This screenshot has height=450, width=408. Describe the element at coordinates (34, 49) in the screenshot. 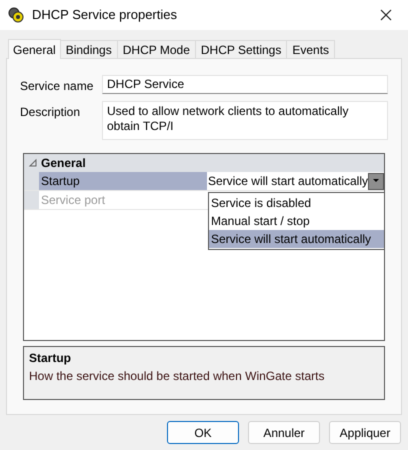

I see `tab: General` at that location.